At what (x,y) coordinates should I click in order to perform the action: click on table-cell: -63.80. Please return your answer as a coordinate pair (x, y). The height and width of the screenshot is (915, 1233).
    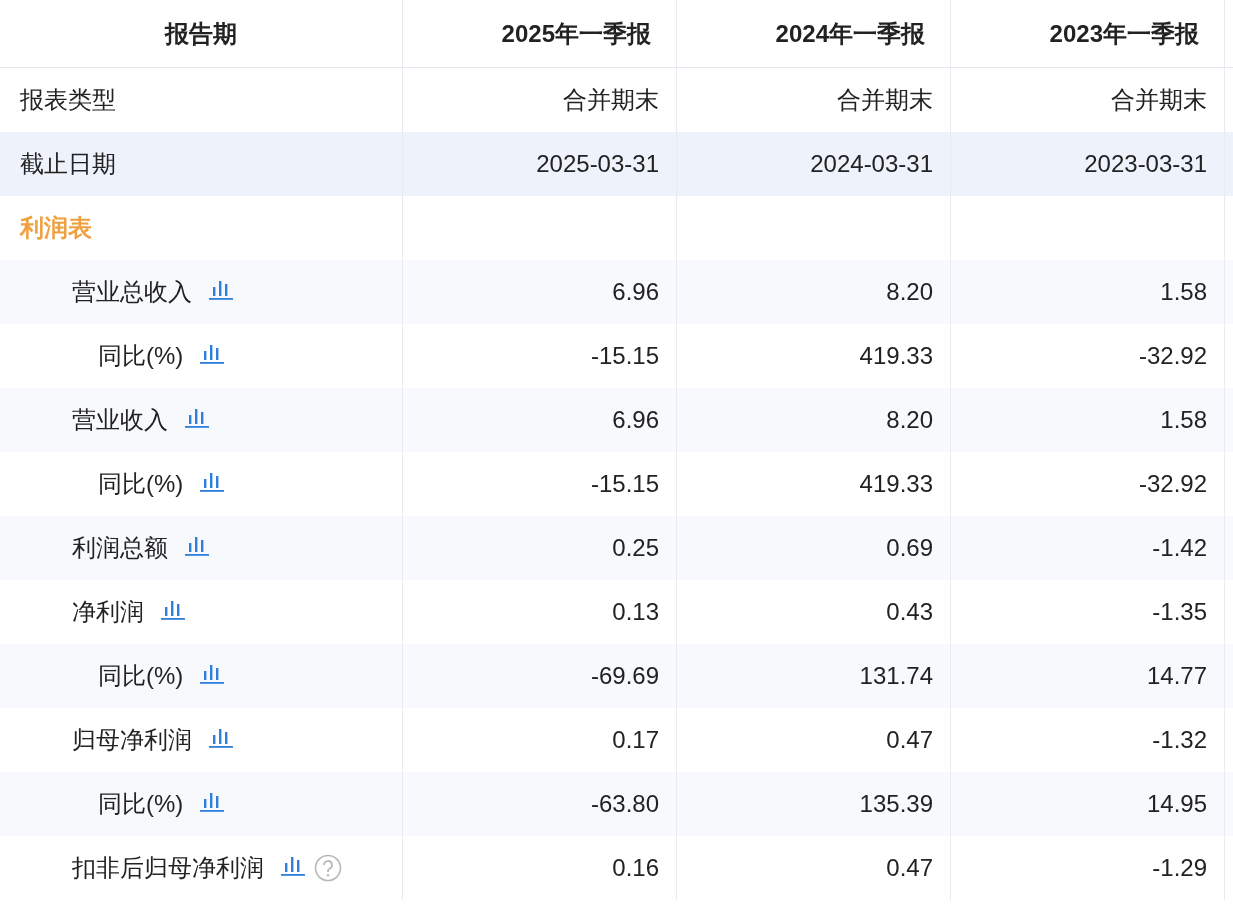
    Looking at the image, I should click on (624, 804).